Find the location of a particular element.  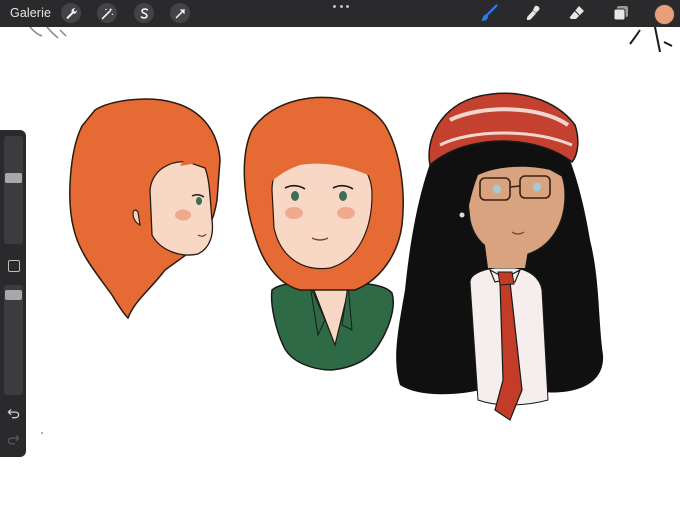

smudge-icon is located at coordinates (533, 13).